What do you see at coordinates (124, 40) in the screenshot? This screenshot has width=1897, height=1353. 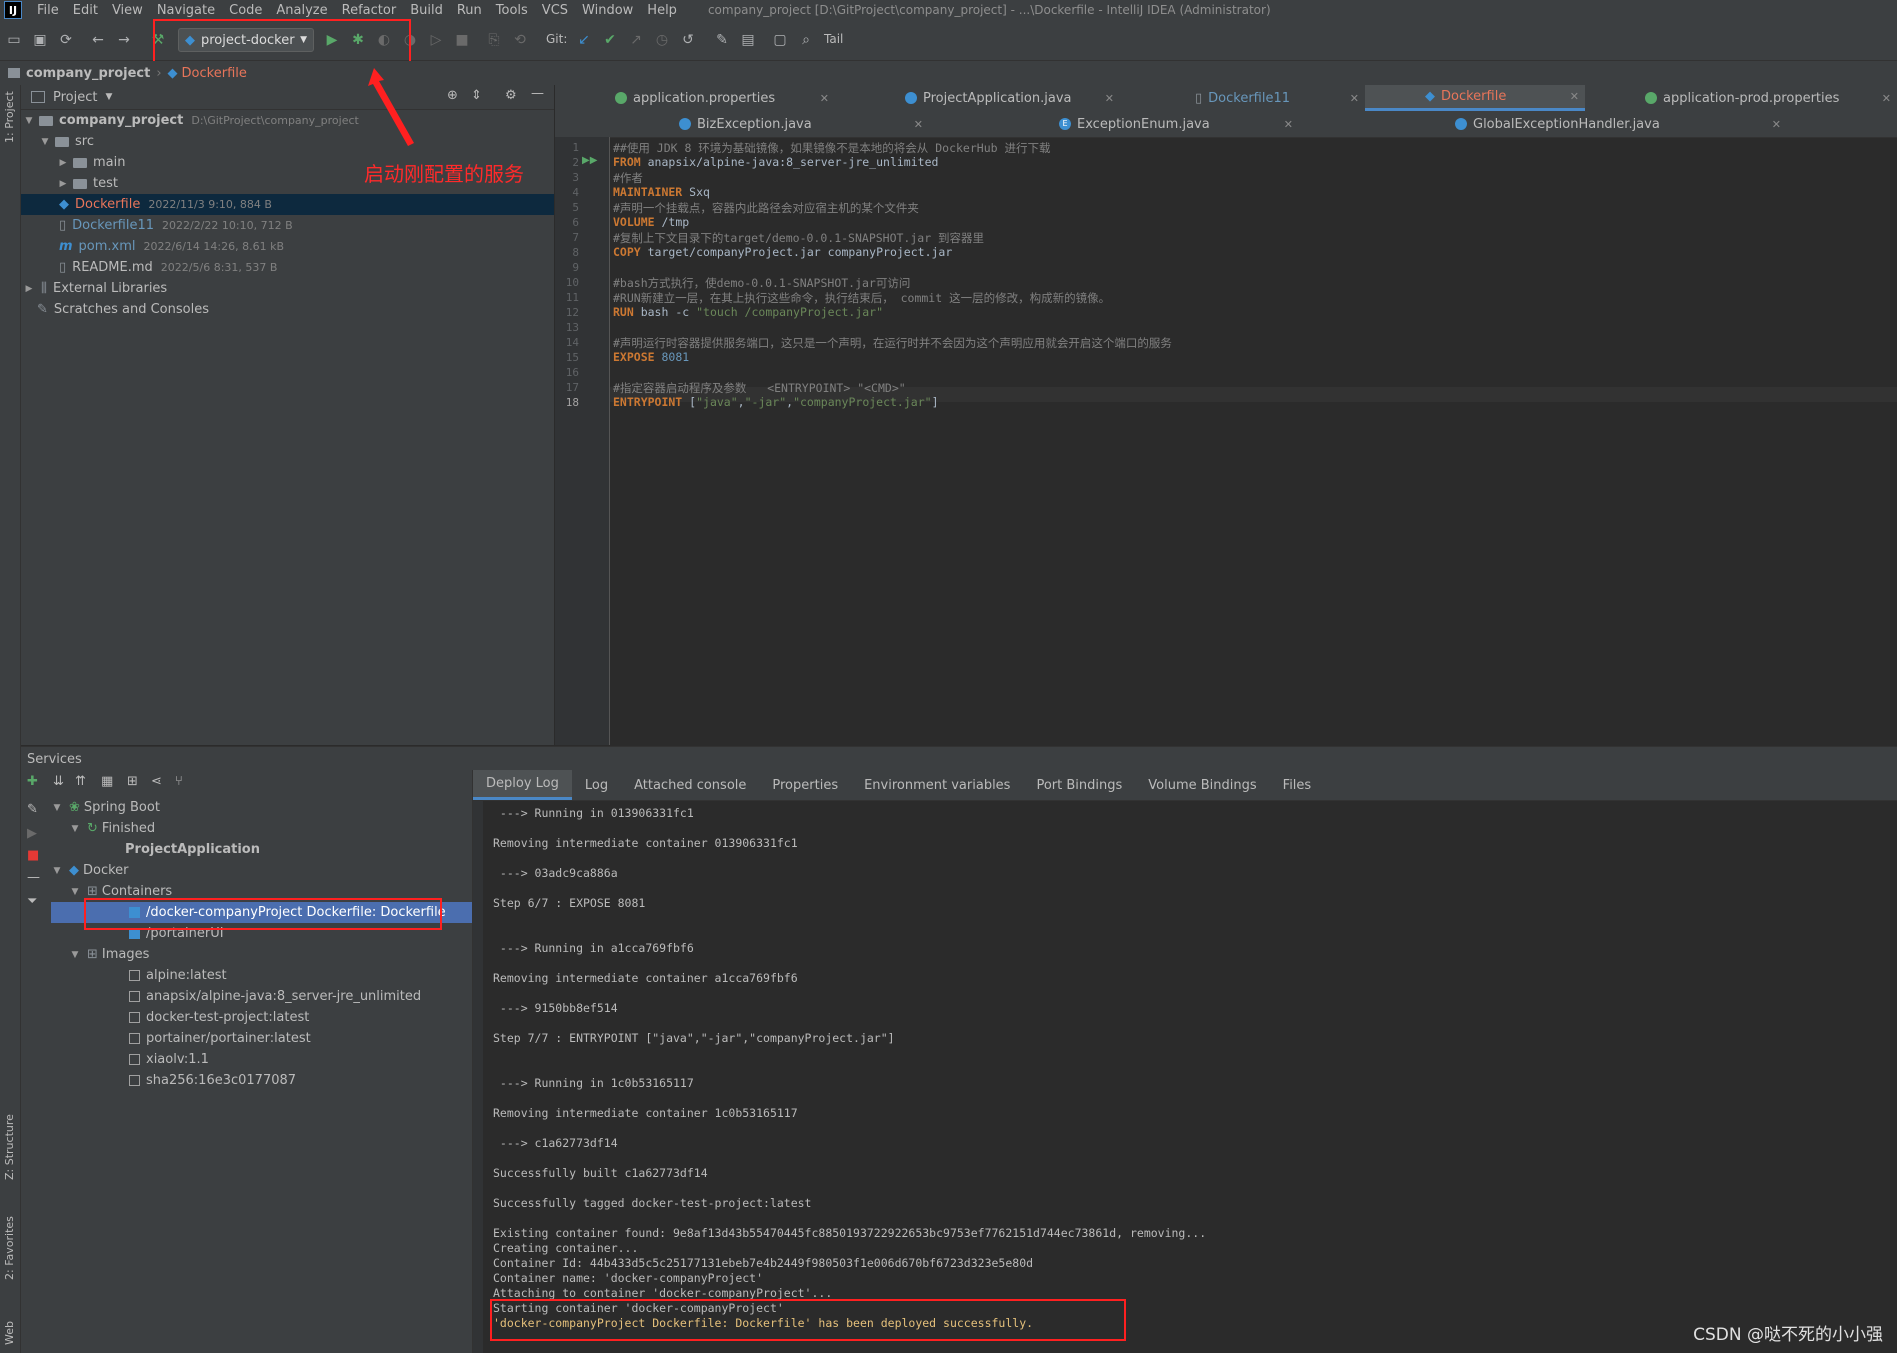 I see `forward-icon: →` at bounding box center [124, 40].